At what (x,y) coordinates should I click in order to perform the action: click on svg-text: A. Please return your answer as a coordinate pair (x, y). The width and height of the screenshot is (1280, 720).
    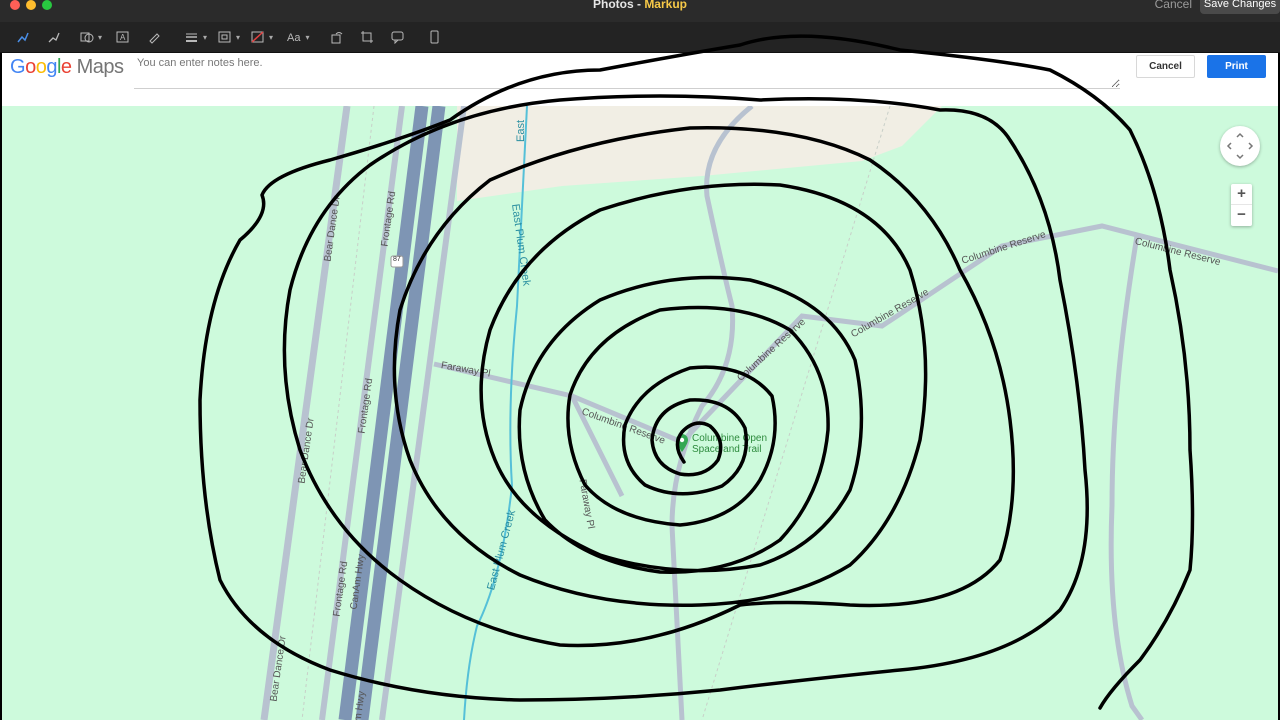
    Looking at the image, I should click on (123, 37).